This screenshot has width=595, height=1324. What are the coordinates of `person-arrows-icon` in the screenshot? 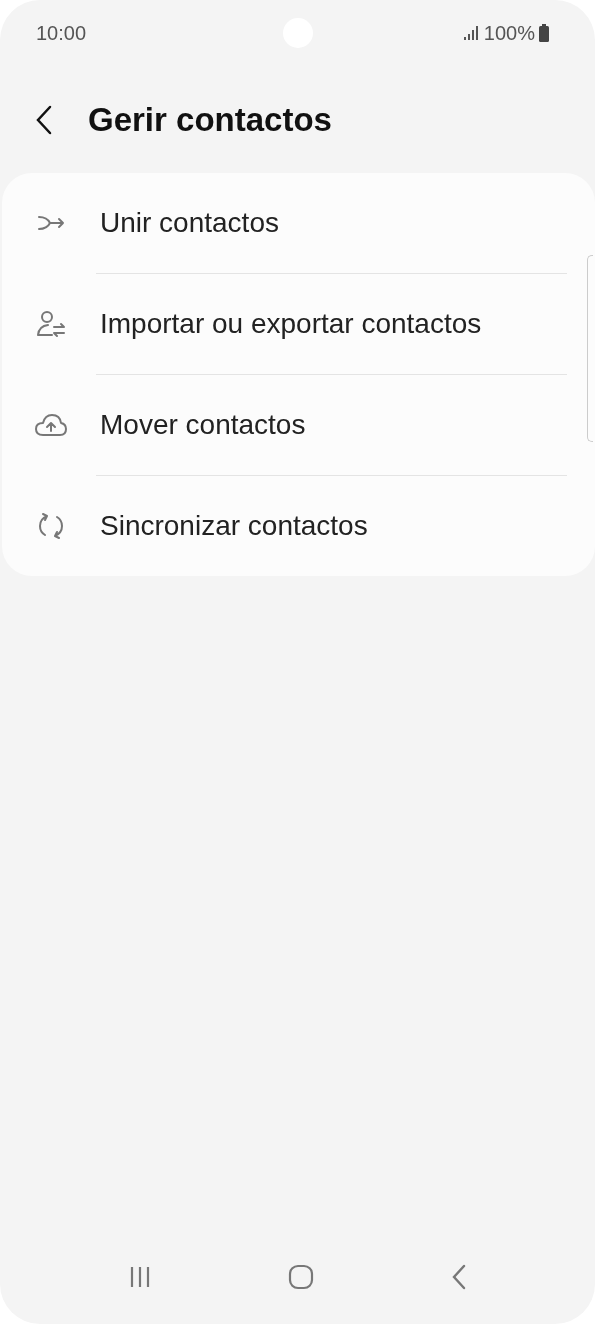 It's located at (51, 324).